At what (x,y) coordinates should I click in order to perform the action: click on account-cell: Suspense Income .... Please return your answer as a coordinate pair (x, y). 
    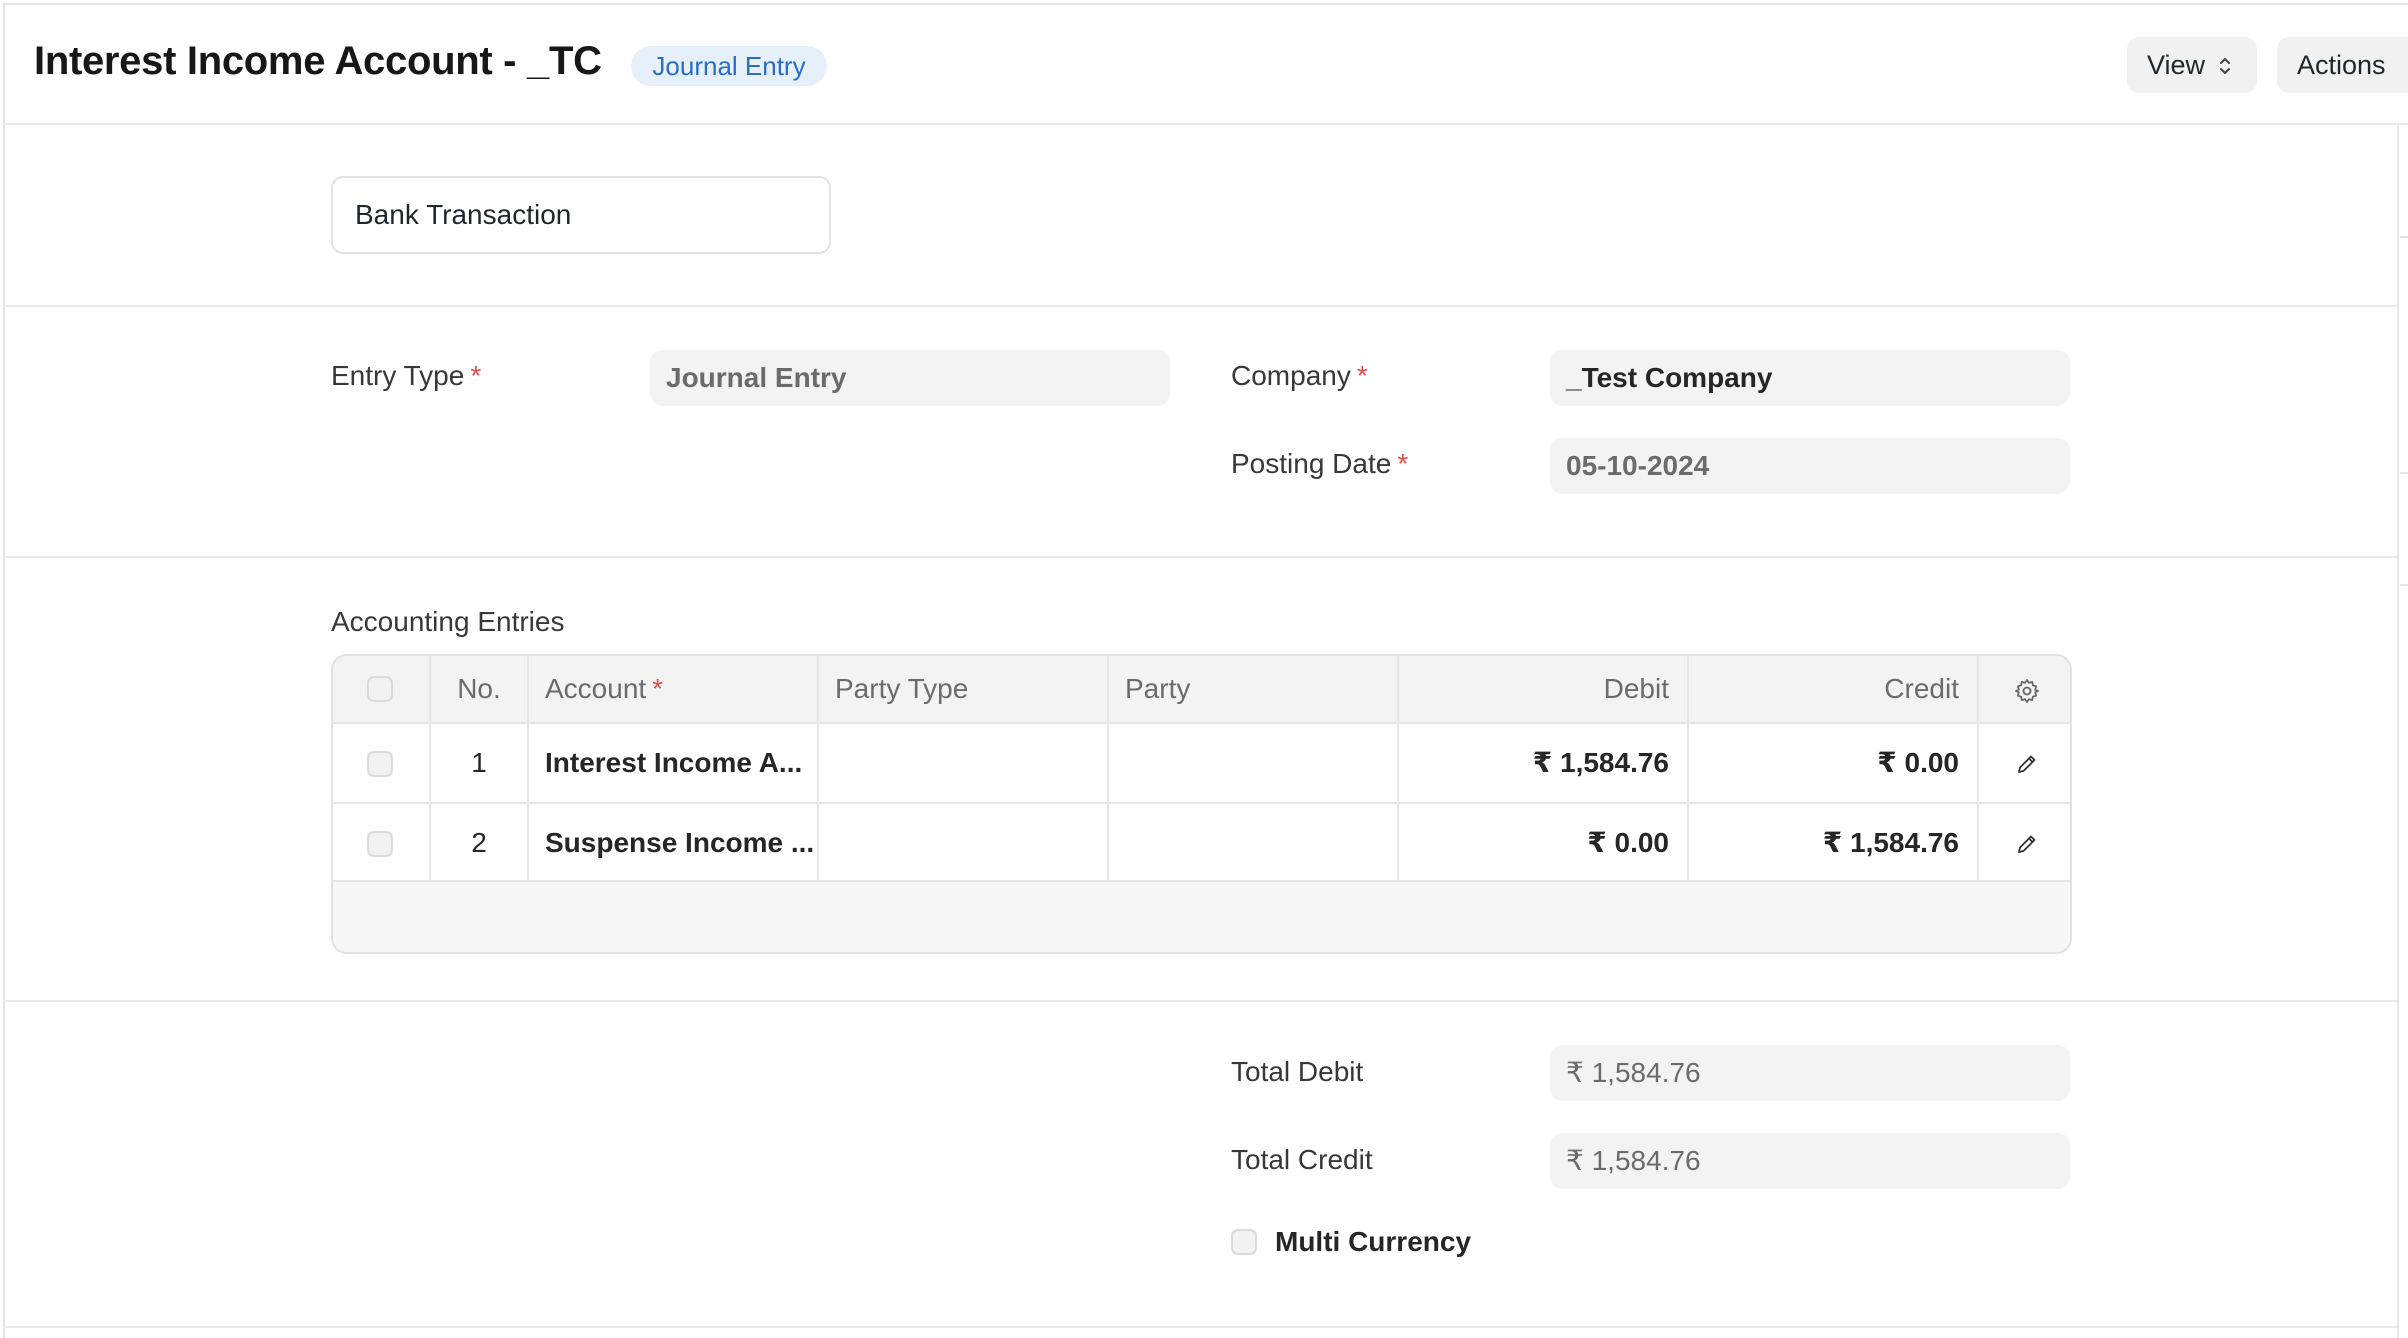
    Looking at the image, I should click on (673, 842).